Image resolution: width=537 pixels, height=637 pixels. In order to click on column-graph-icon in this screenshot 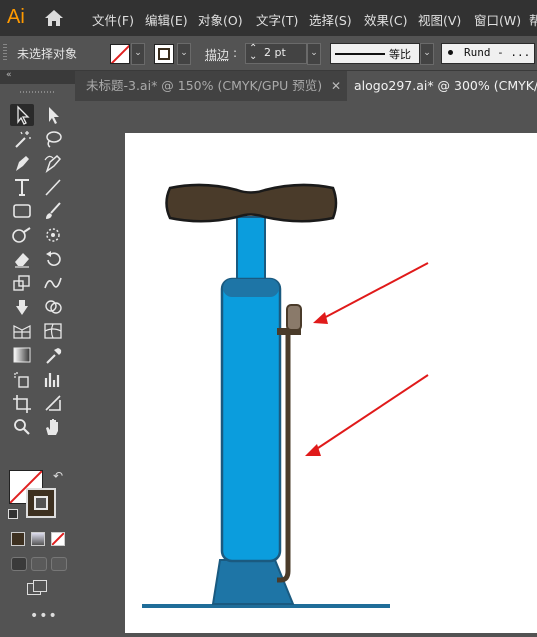, I will do `click(53, 379)`.